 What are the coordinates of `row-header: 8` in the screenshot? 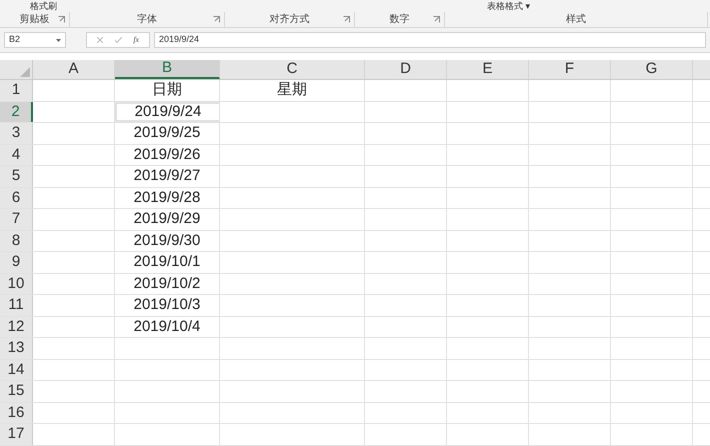 It's located at (16, 240).